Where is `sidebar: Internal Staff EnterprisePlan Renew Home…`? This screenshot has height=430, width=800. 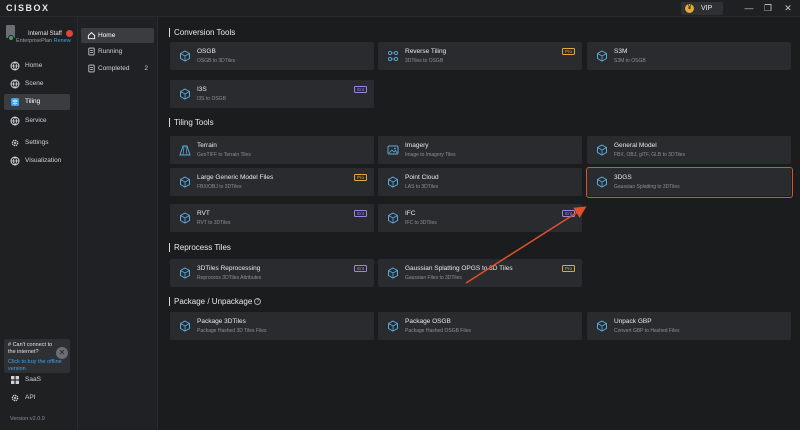 sidebar: Internal Staff EnterprisePlan Renew Home… is located at coordinates (39, 223).